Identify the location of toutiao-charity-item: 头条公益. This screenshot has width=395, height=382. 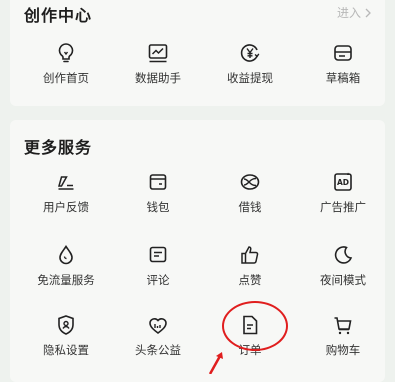
(158, 335).